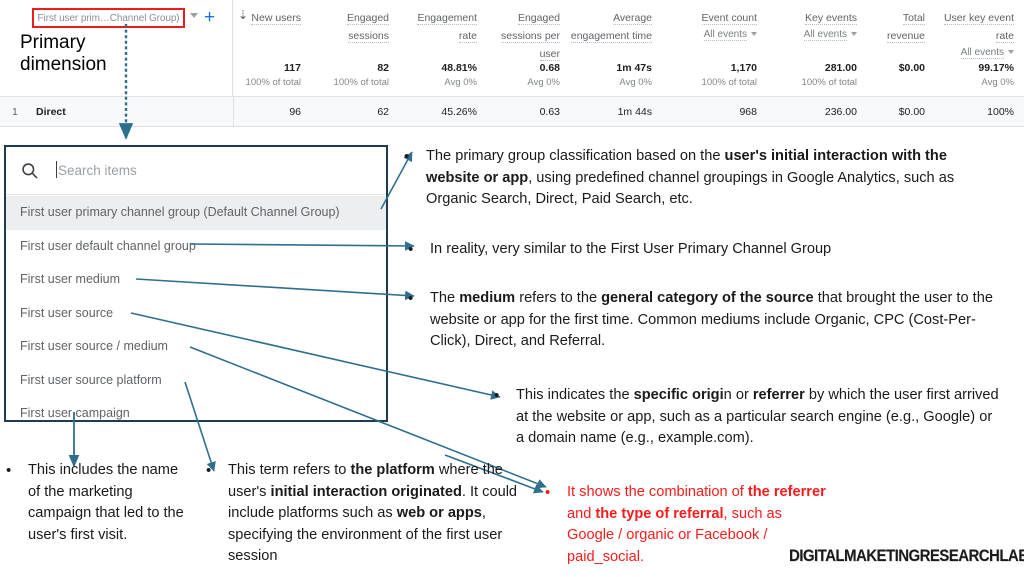  What do you see at coordinates (97, 170) in the screenshot?
I see `search-input: Search items` at bounding box center [97, 170].